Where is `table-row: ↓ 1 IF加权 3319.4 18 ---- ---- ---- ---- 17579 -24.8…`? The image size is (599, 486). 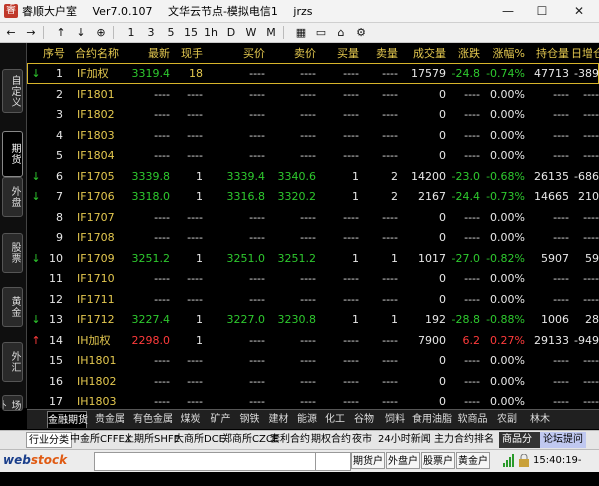 table-row: ↓ 1 IF加权 3319.4 18 ---- ---- ---- ---- 17579 -24.8… is located at coordinates (313, 73).